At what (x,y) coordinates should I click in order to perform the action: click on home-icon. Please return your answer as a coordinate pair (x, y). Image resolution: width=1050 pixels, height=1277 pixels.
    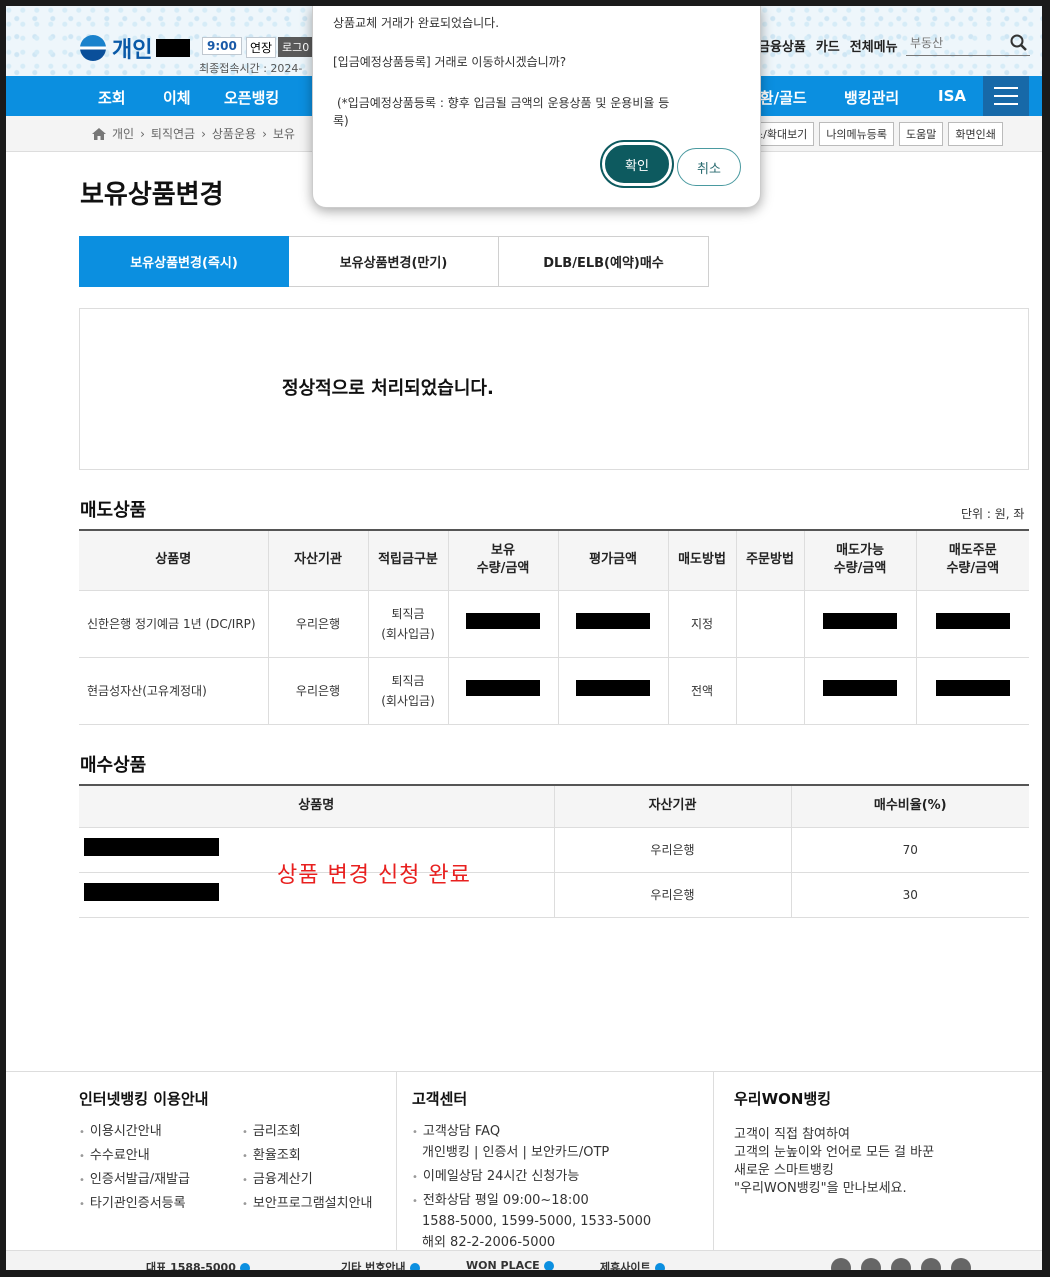
    Looking at the image, I should click on (99, 133).